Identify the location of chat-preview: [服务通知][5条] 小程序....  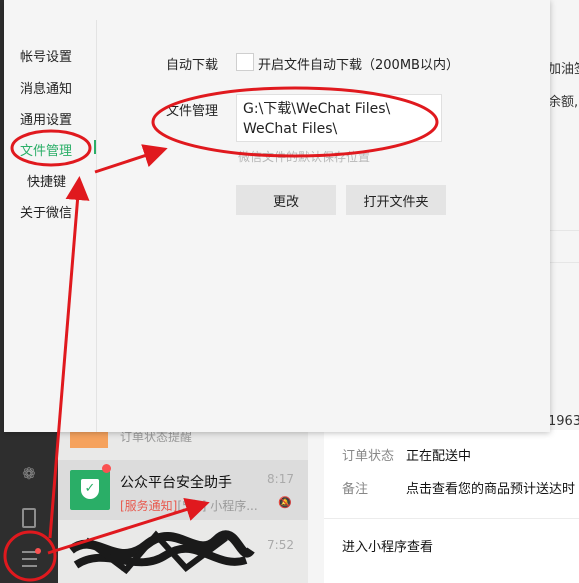
(189, 505).